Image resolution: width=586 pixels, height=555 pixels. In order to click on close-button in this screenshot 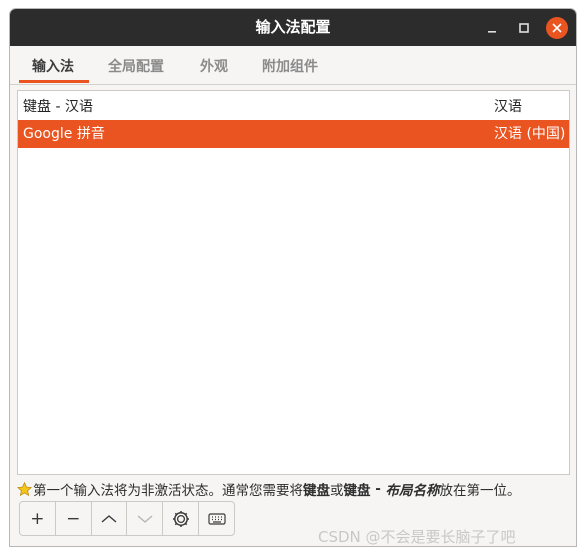, I will do `click(557, 28)`.